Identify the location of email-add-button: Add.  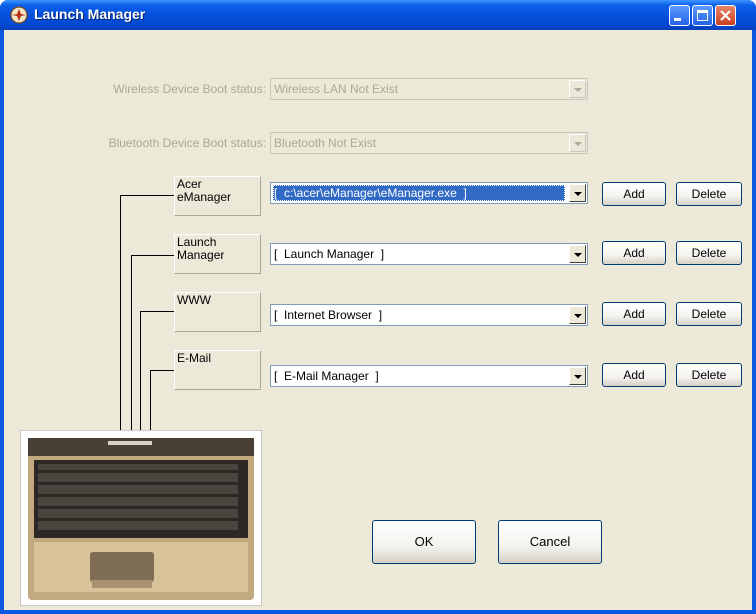
(634, 375).